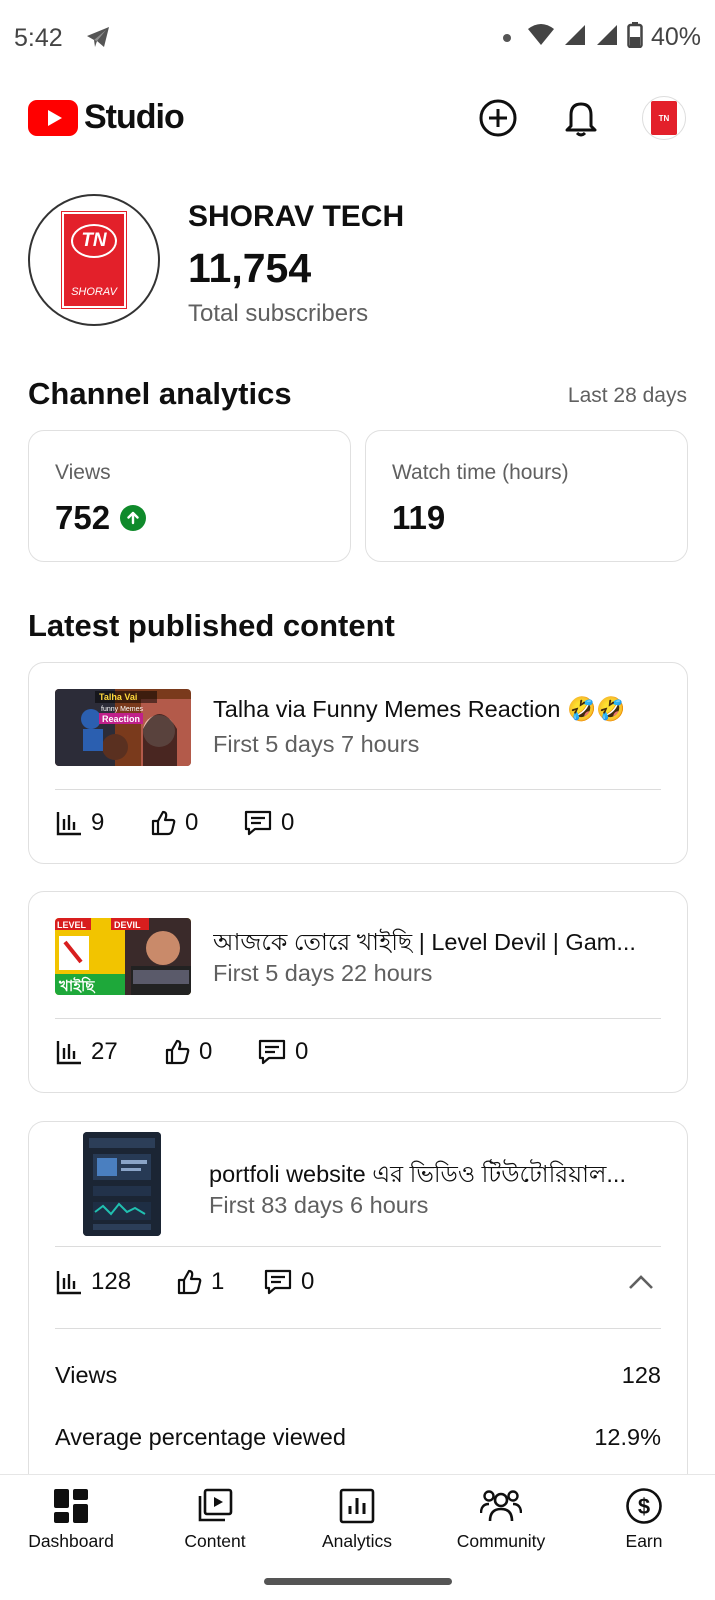 This screenshot has height=1600, width=715. What do you see at coordinates (123, 956) in the screenshot?
I see `video-thumbnail: LEVEL DEVIL খাইছি` at bounding box center [123, 956].